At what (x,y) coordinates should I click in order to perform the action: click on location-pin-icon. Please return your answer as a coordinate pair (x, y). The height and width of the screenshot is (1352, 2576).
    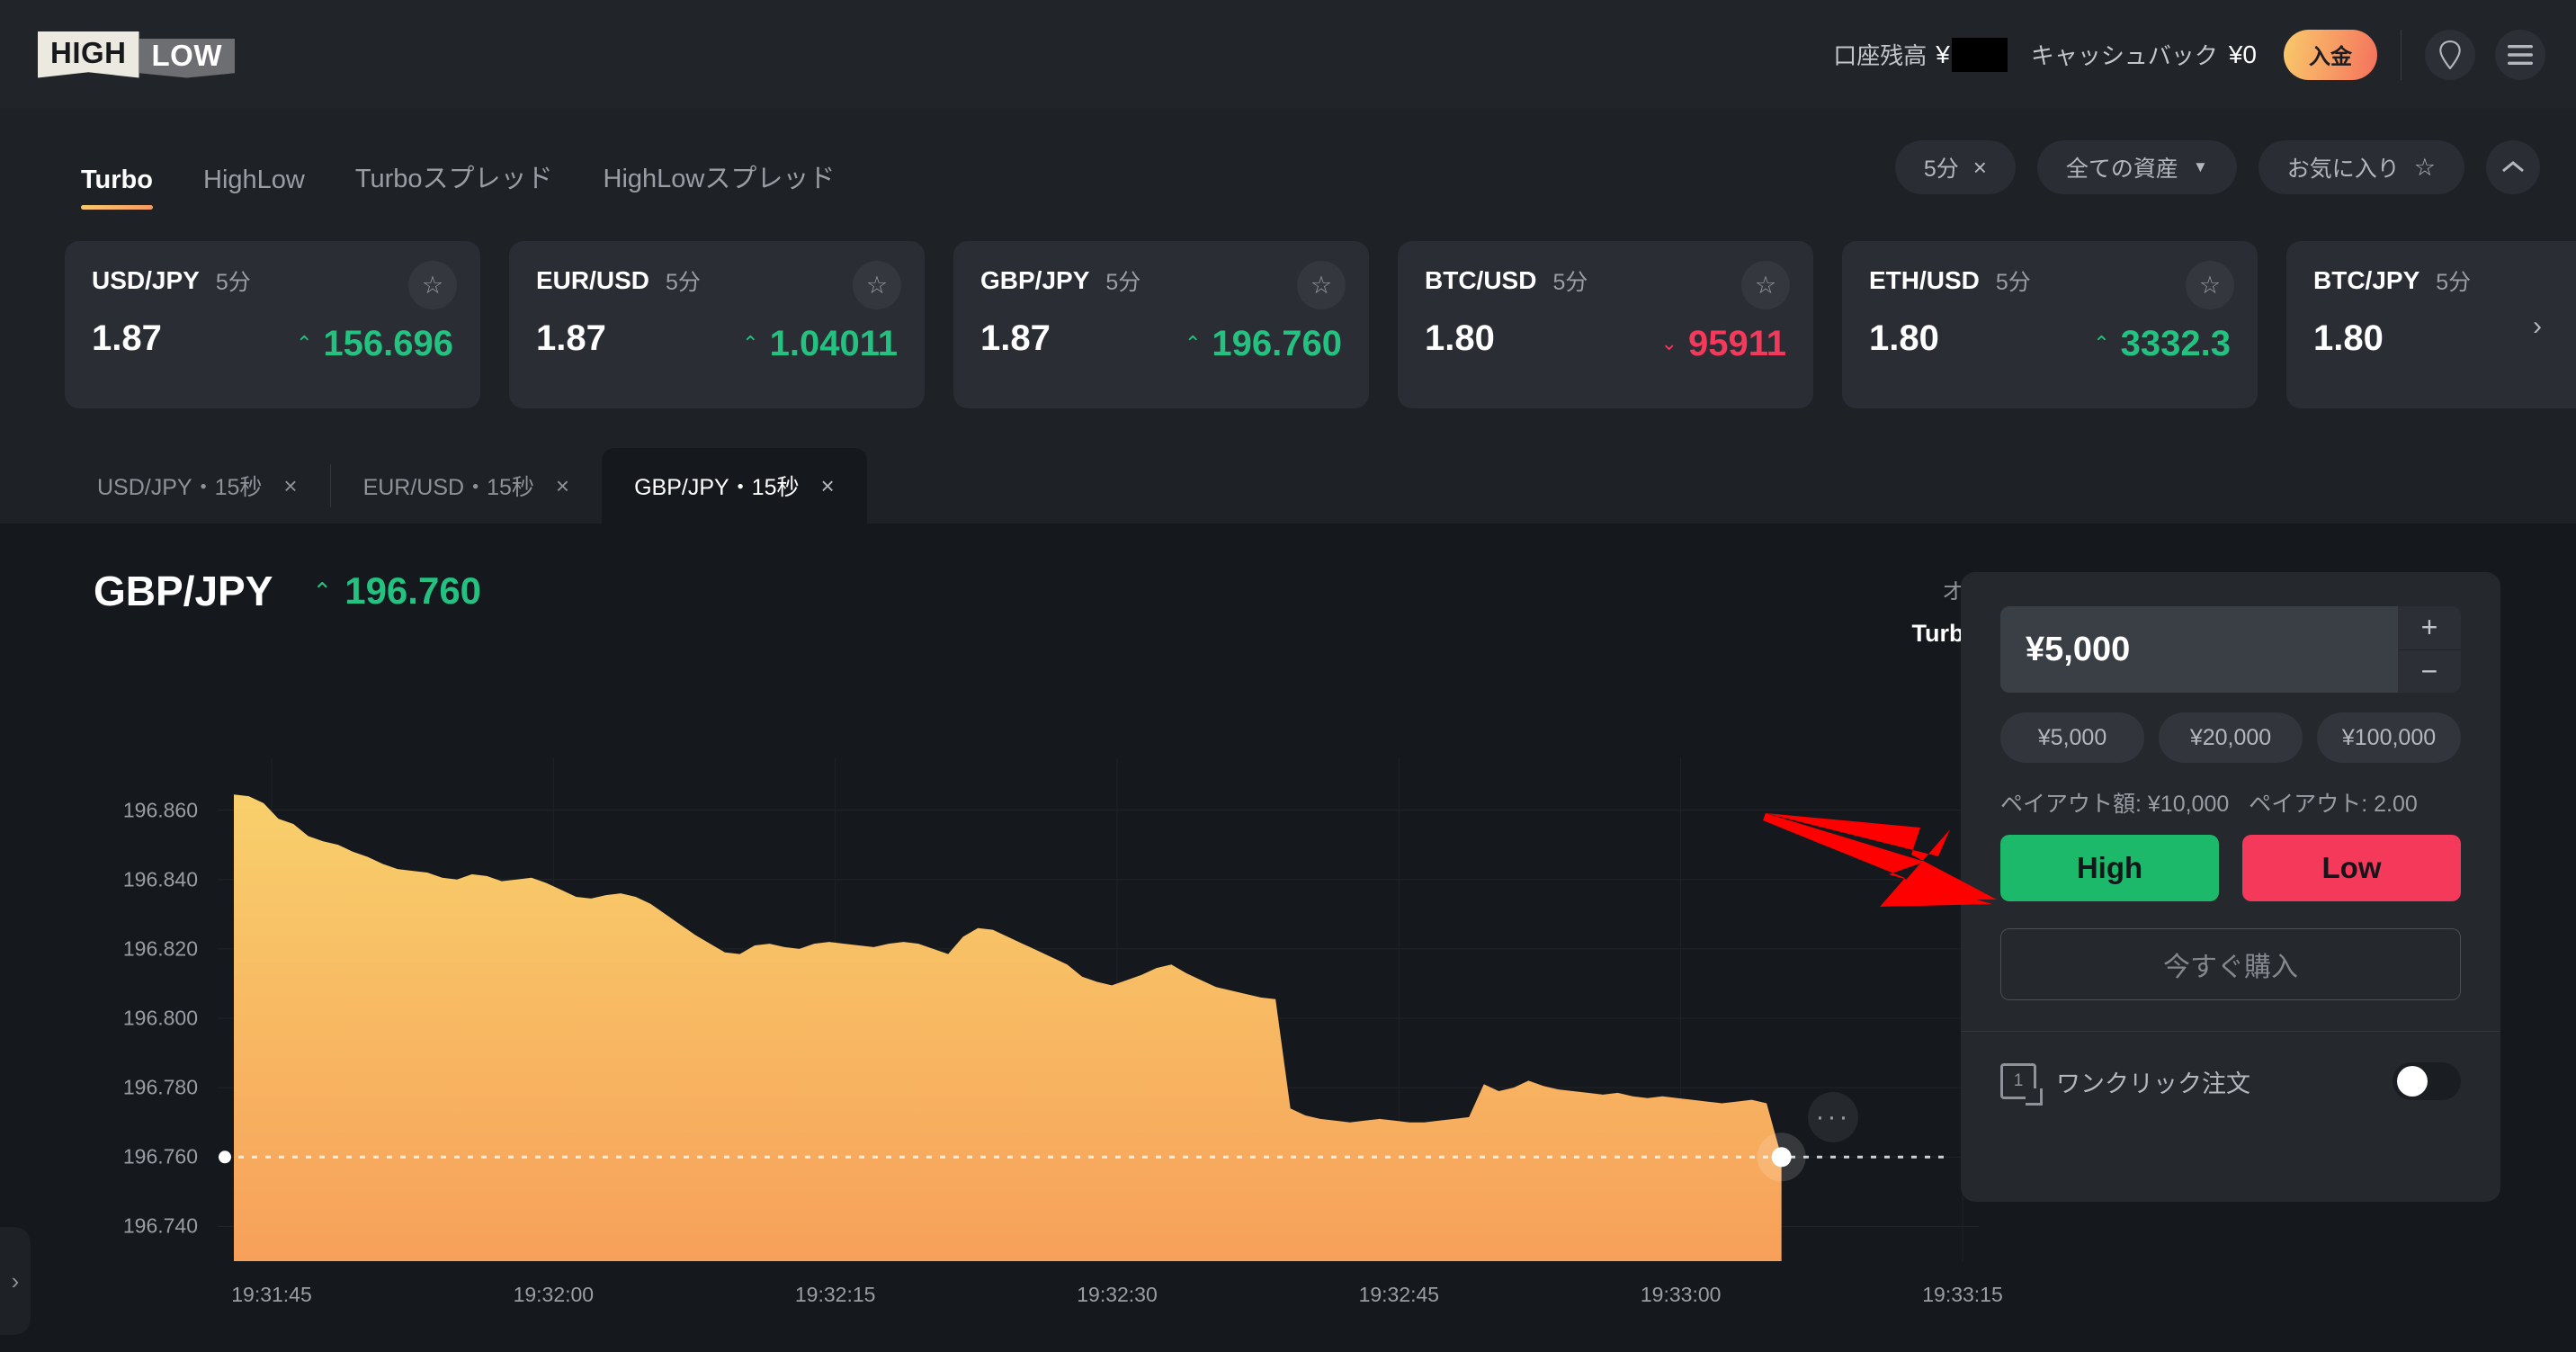
    Looking at the image, I should click on (2450, 54).